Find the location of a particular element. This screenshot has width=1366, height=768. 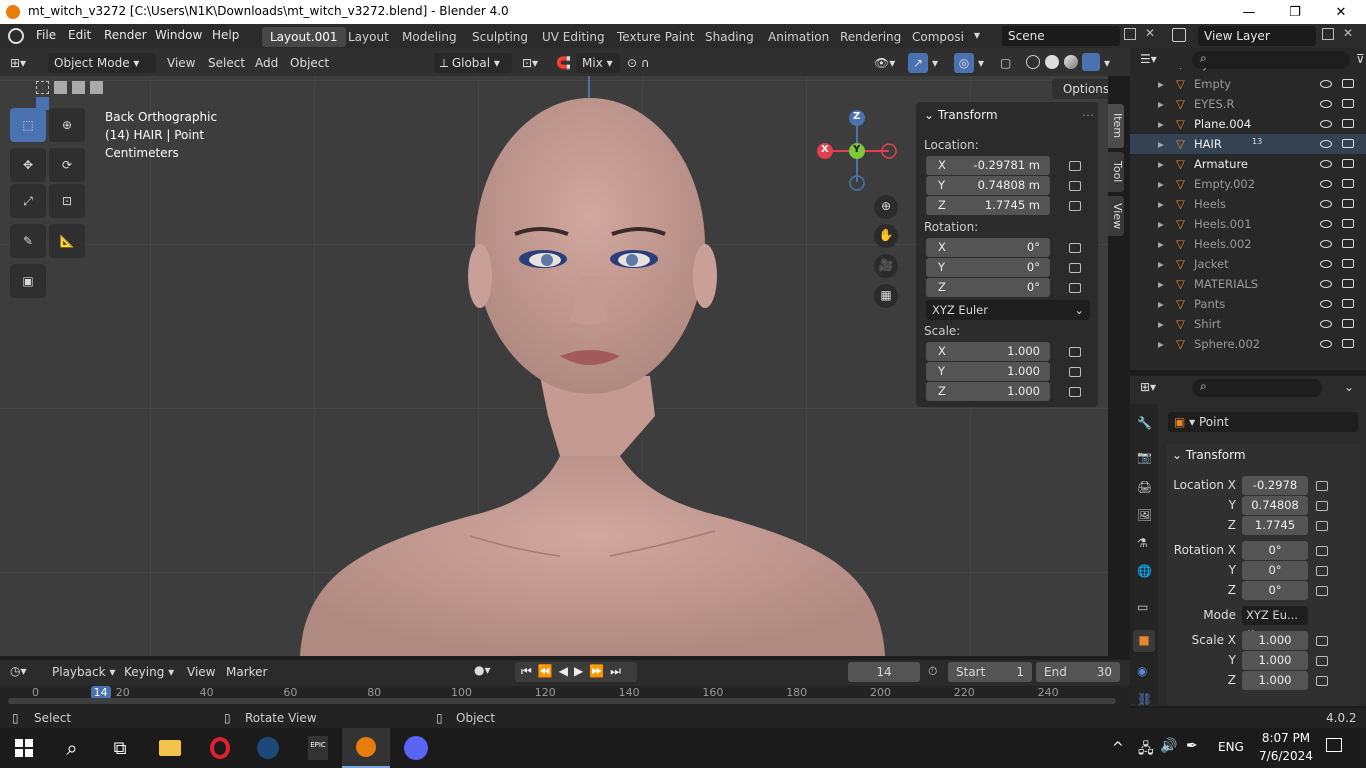

opera-icon is located at coordinates (220, 748).